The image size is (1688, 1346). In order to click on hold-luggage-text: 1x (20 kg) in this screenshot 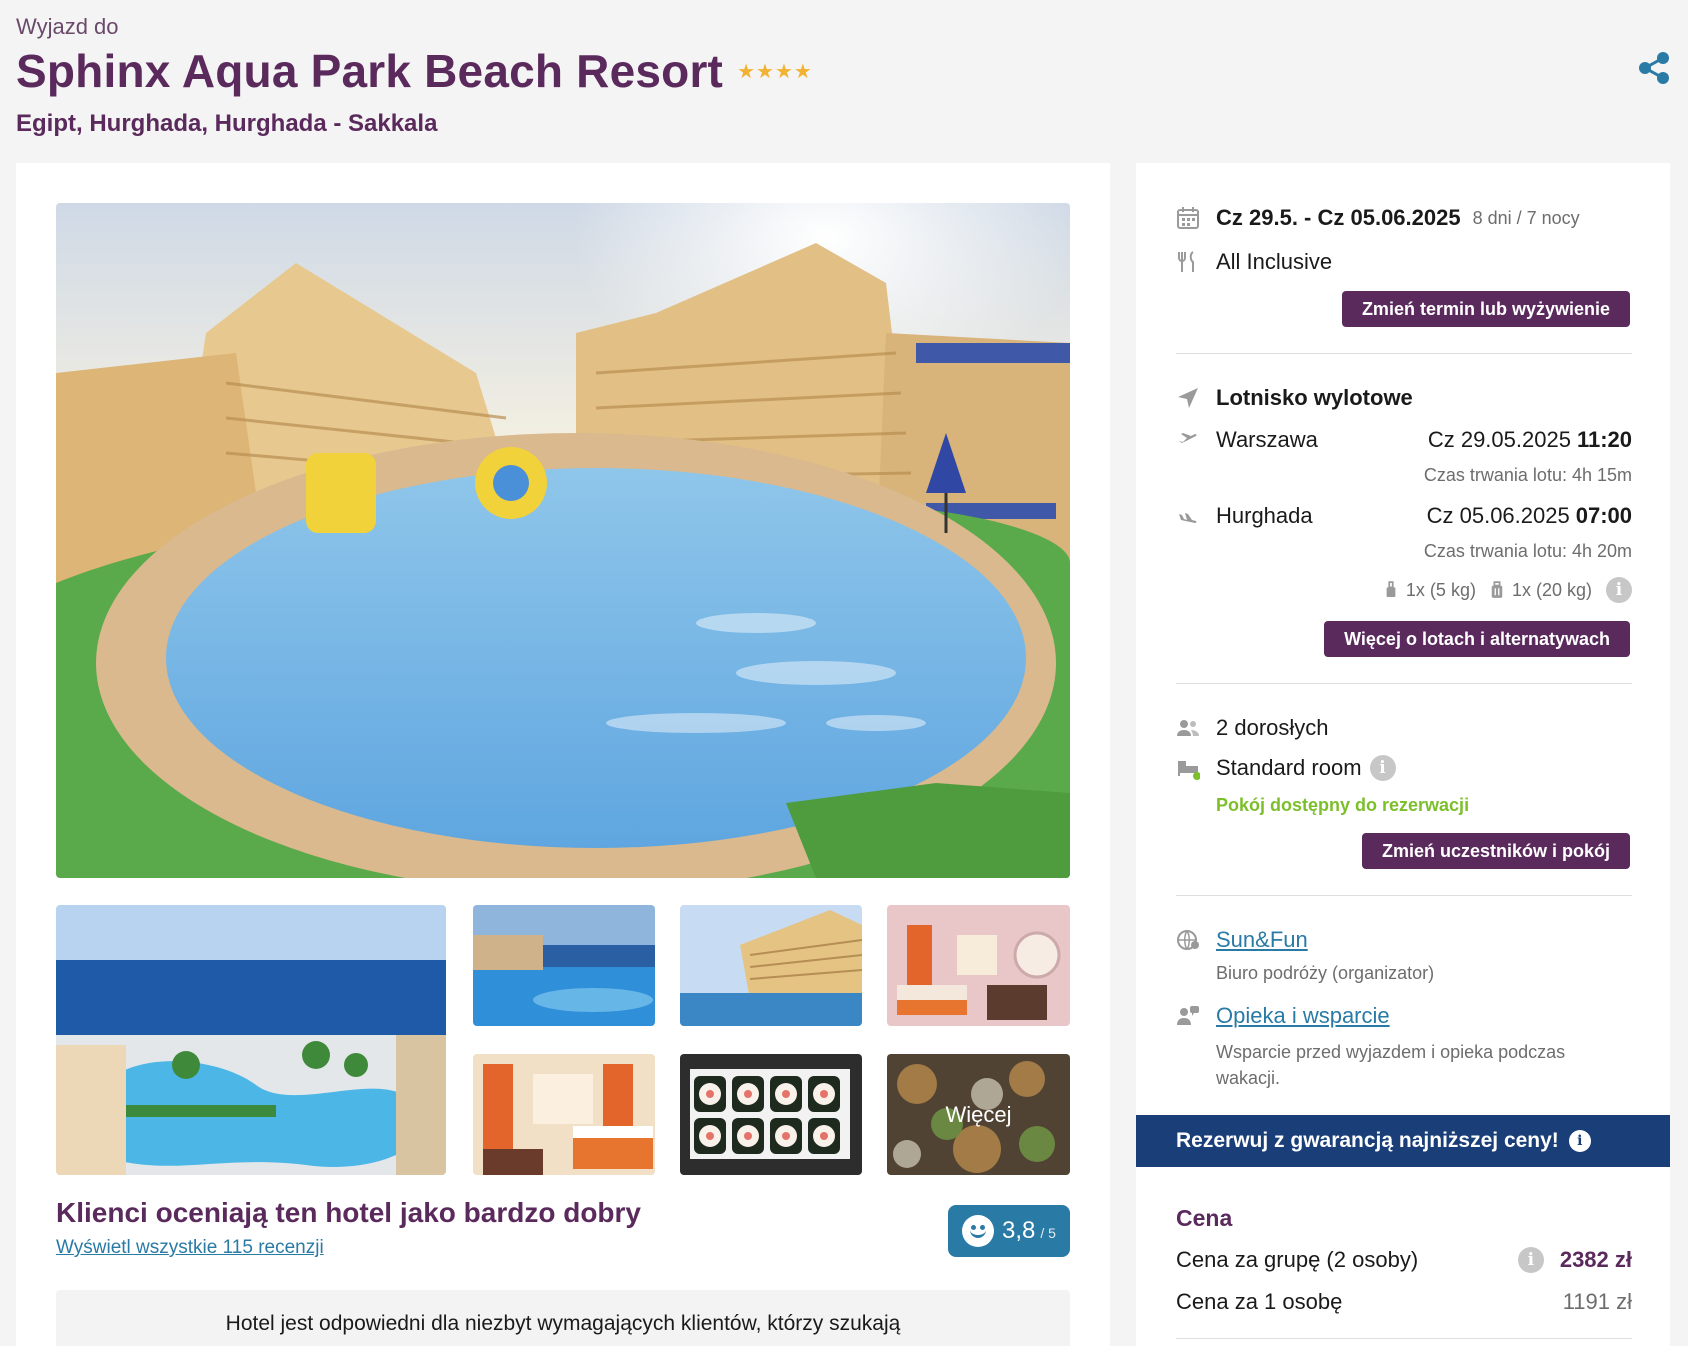, I will do `click(1551, 589)`.